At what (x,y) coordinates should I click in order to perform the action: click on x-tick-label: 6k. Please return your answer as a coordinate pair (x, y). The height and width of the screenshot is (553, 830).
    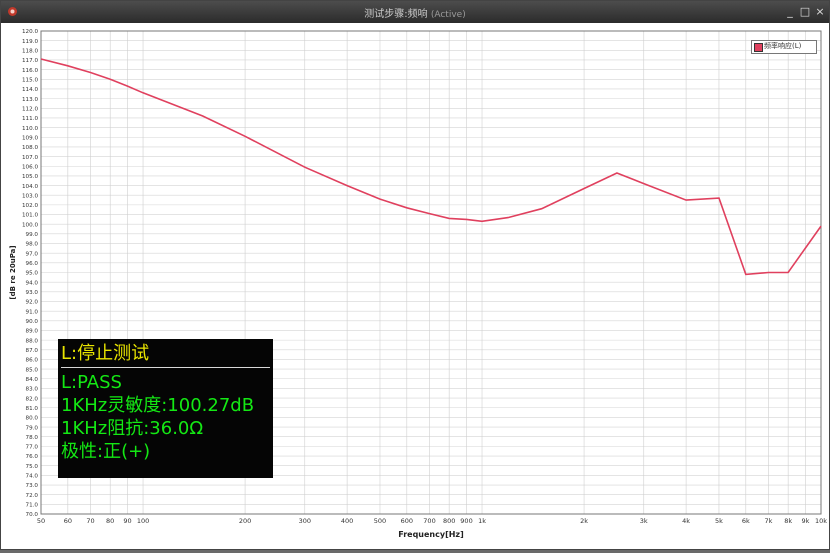
    Looking at the image, I should click on (746, 521).